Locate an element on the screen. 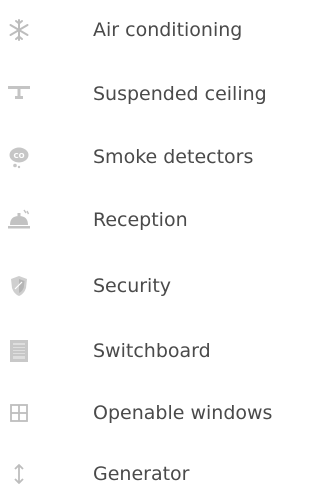  generator-icon is located at coordinates (19, 474).